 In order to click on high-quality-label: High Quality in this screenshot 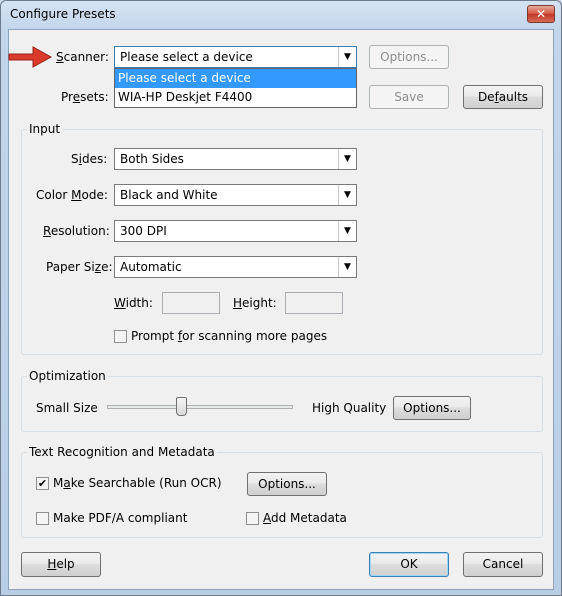, I will do `click(349, 408)`.